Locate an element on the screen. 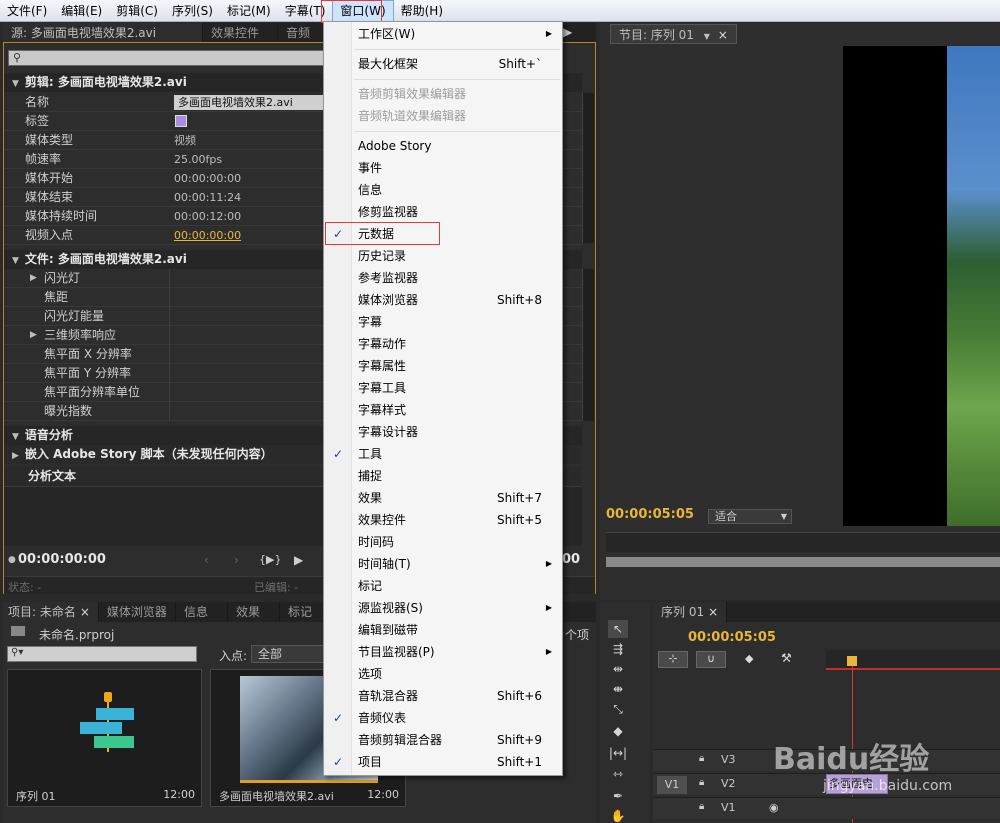  slide-icon: ⇿ is located at coordinates (618, 774).